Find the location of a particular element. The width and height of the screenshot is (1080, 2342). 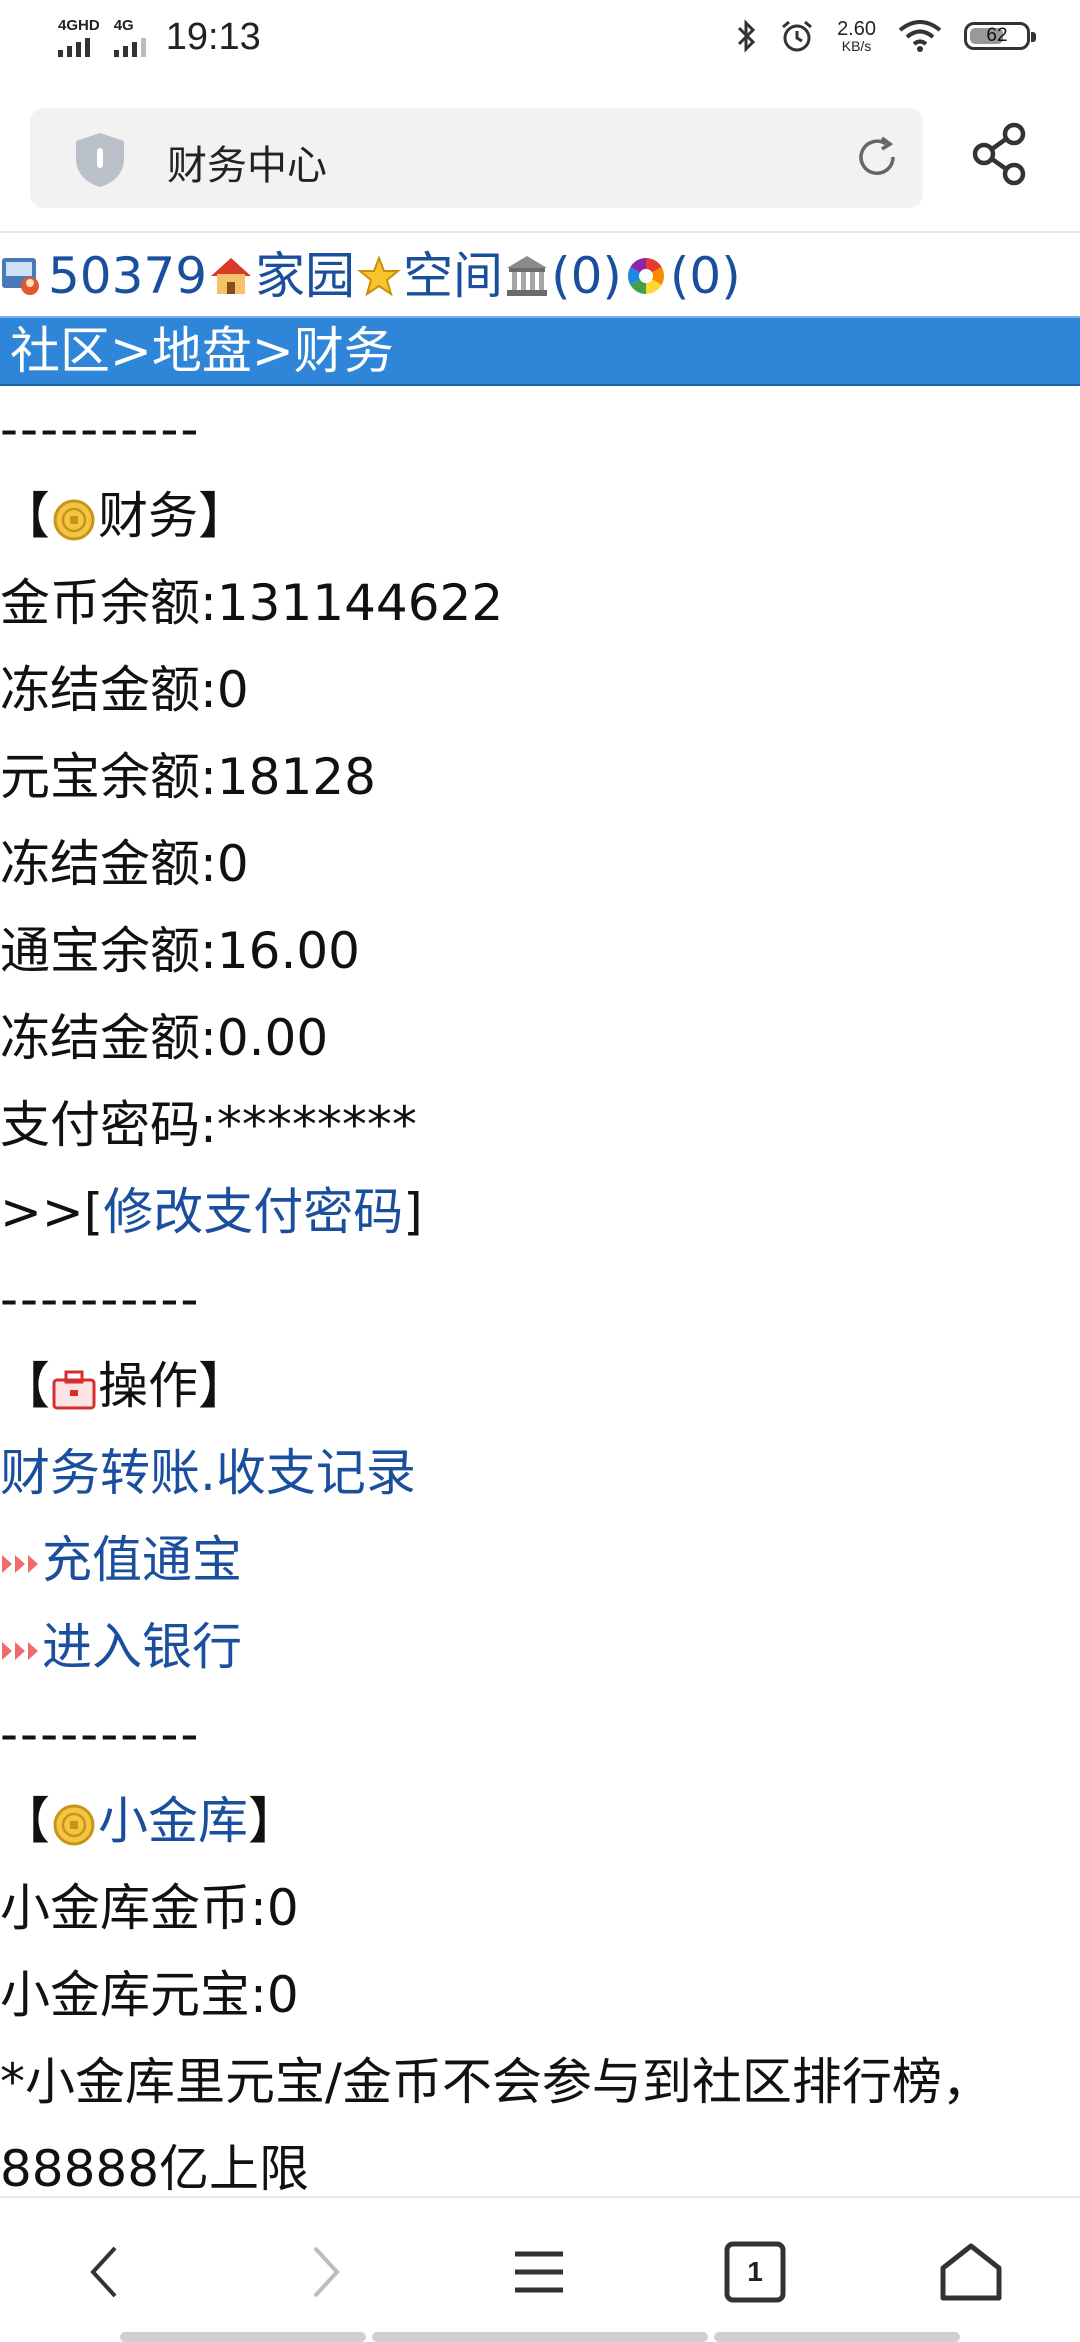

space-link: 空间 is located at coordinates (453, 276).